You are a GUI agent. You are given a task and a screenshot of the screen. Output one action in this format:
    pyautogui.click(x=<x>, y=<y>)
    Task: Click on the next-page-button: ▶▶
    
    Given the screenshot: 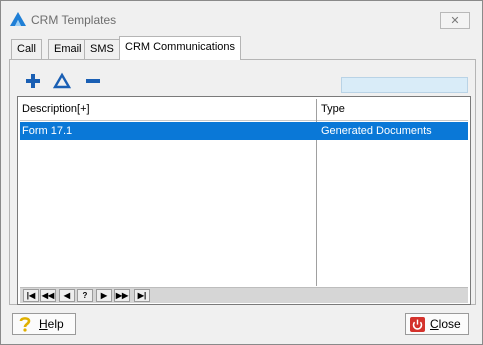 What is the action you would take?
    pyautogui.click(x=122, y=295)
    